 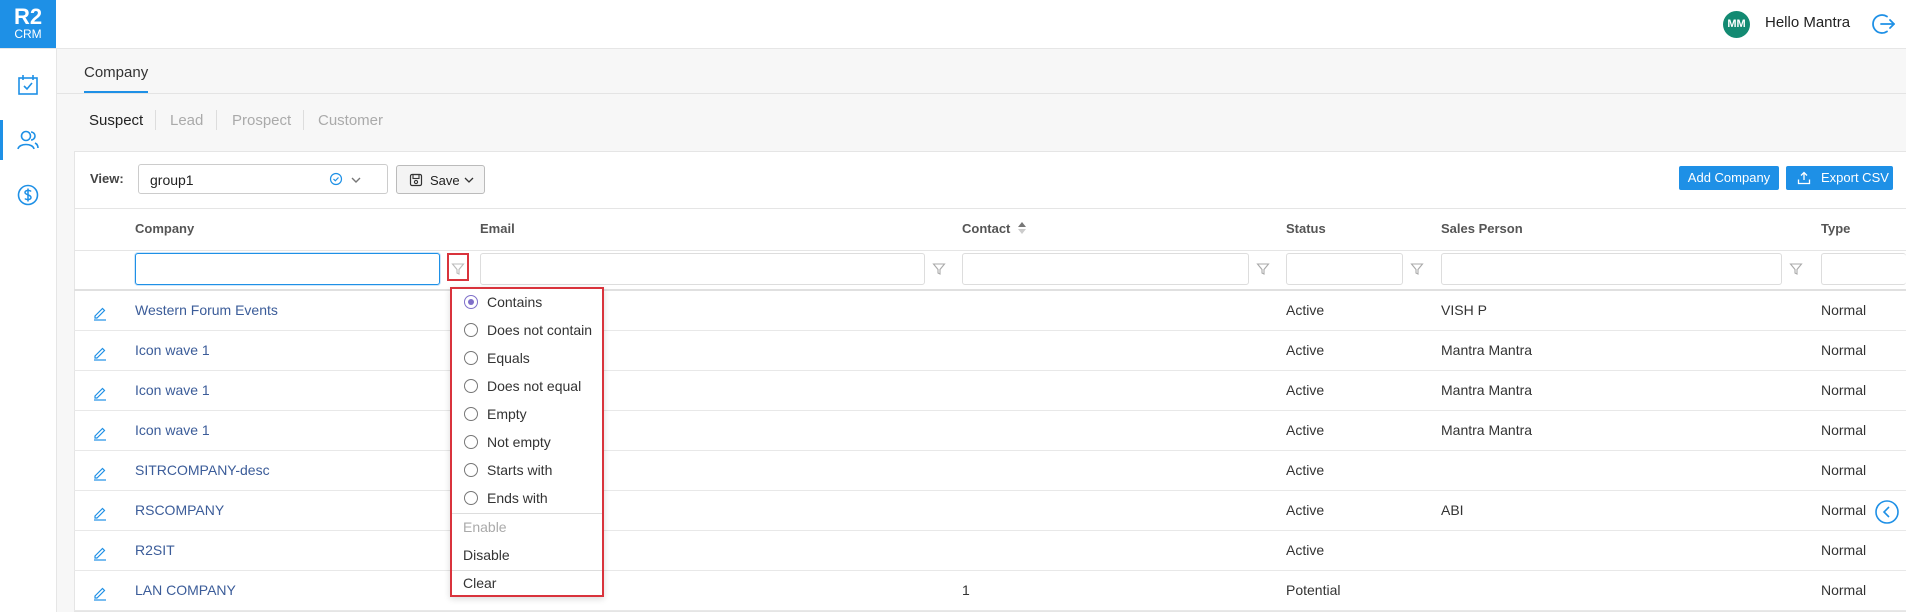 What do you see at coordinates (527, 499) in the screenshot?
I see `filter-option-ends-with: Ends with` at bounding box center [527, 499].